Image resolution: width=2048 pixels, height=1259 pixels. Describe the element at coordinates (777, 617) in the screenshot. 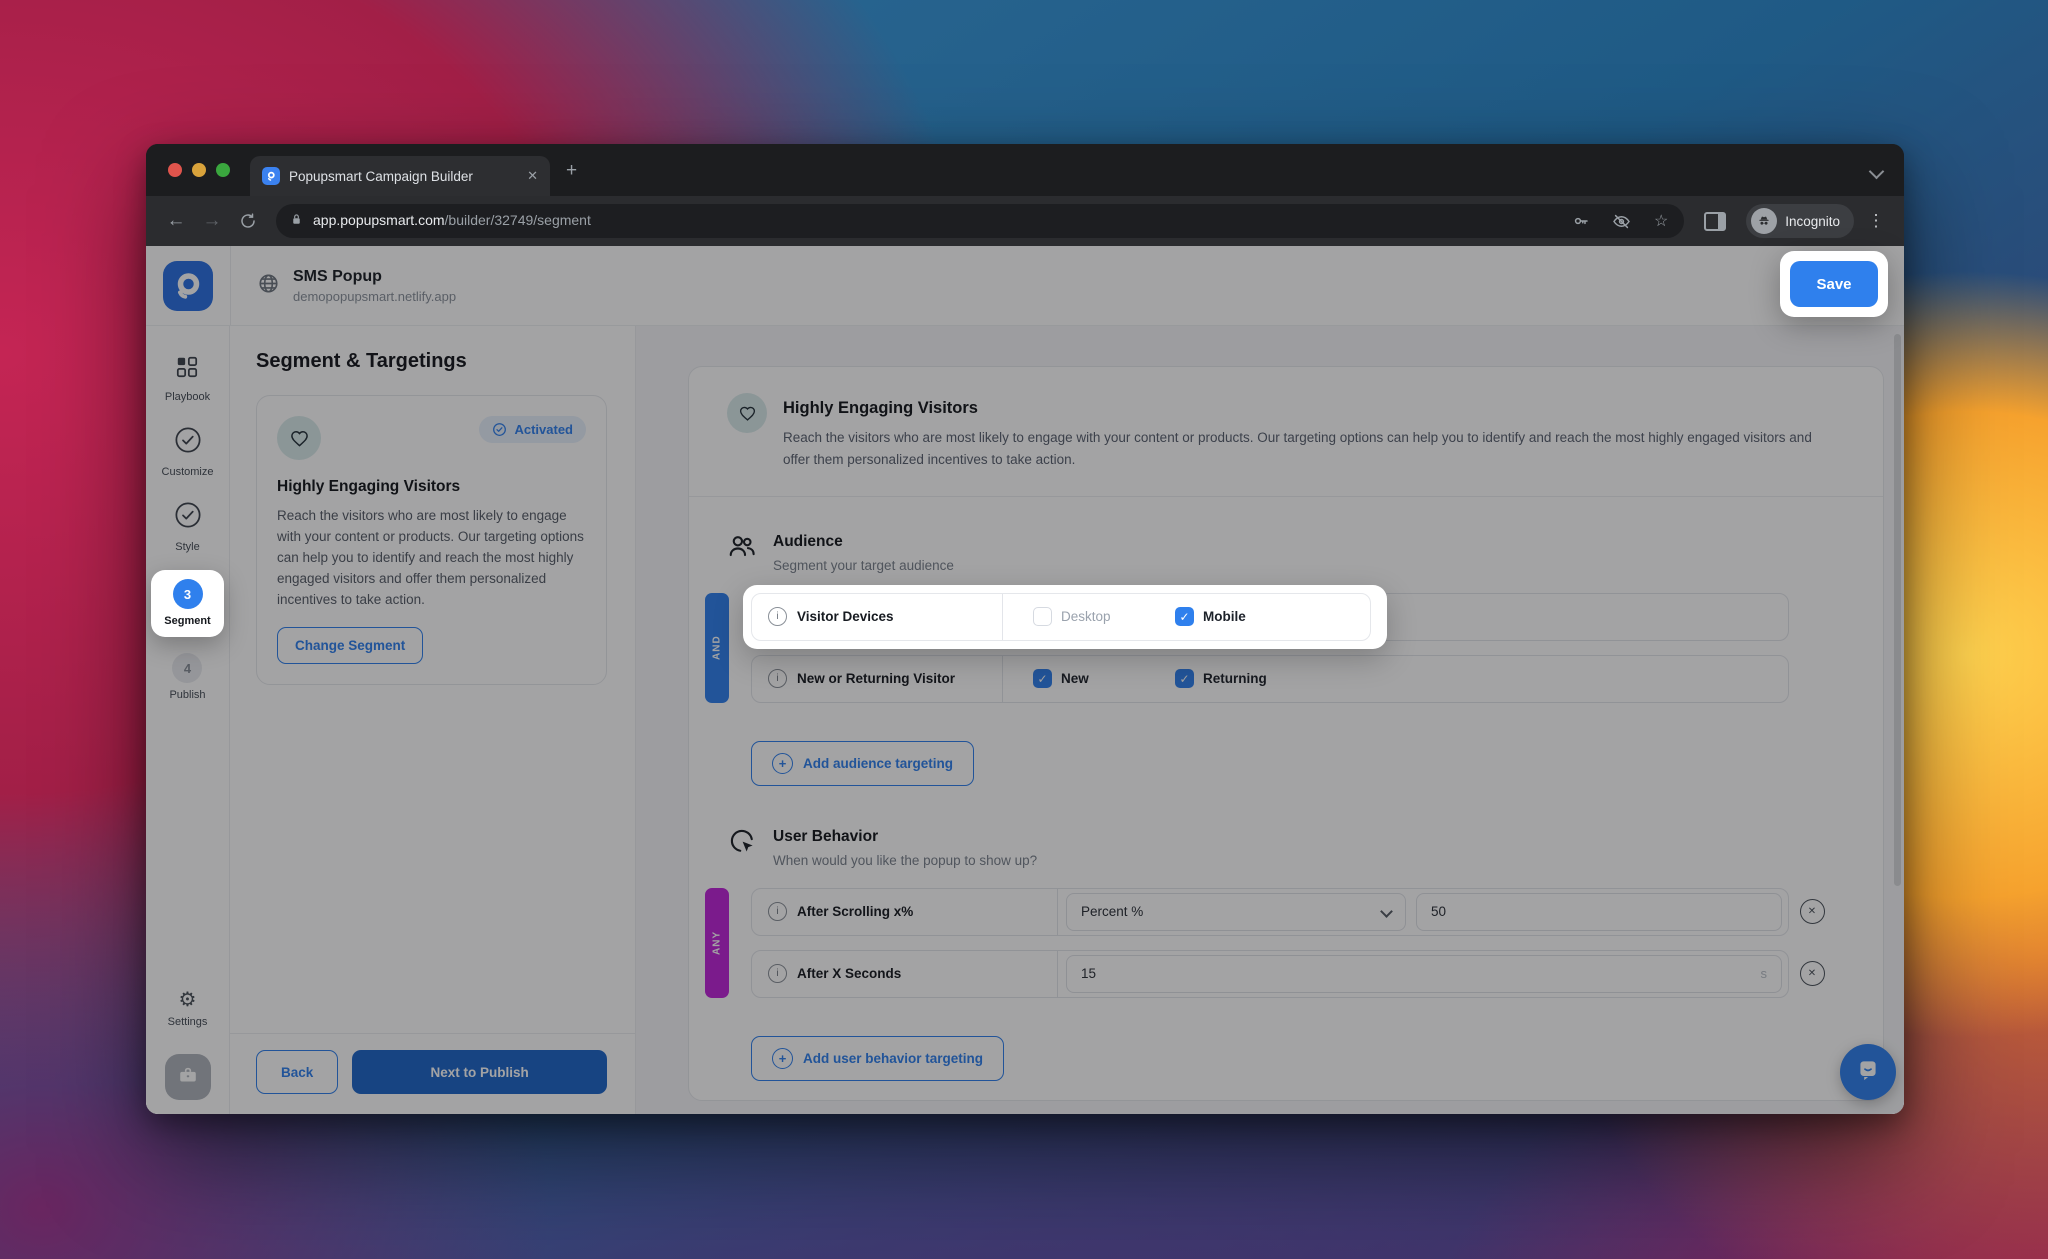

I see `info-icon: i` at that location.